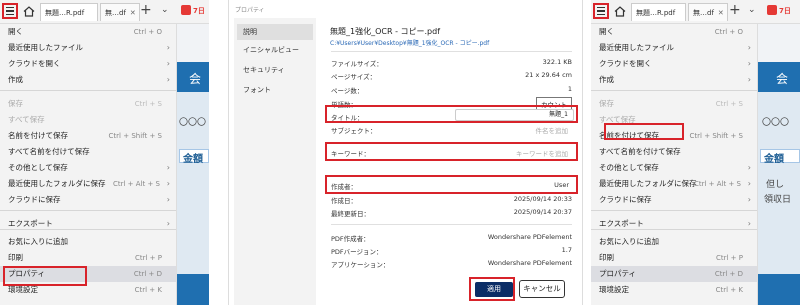  What do you see at coordinates (774, 159) in the screenshot?
I see `doc-amount-label: 金額` at bounding box center [774, 159].